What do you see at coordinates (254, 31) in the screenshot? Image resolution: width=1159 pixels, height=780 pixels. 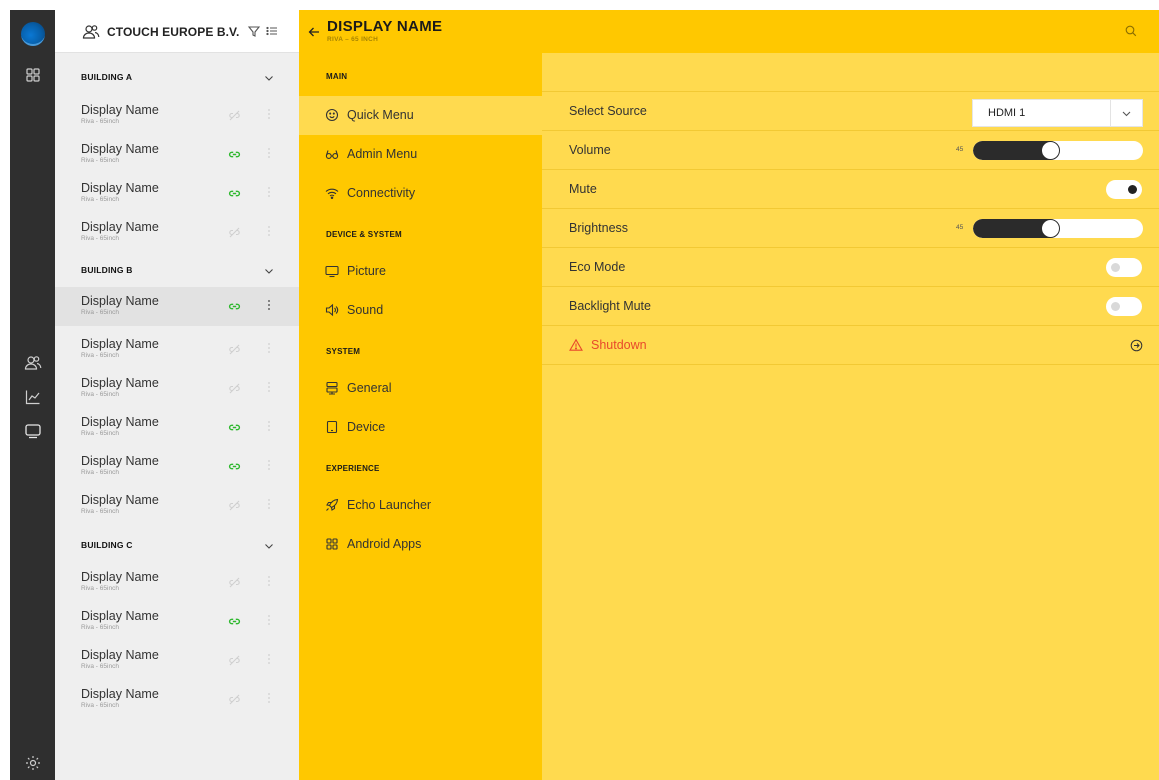 I see `filter-icon` at bounding box center [254, 31].